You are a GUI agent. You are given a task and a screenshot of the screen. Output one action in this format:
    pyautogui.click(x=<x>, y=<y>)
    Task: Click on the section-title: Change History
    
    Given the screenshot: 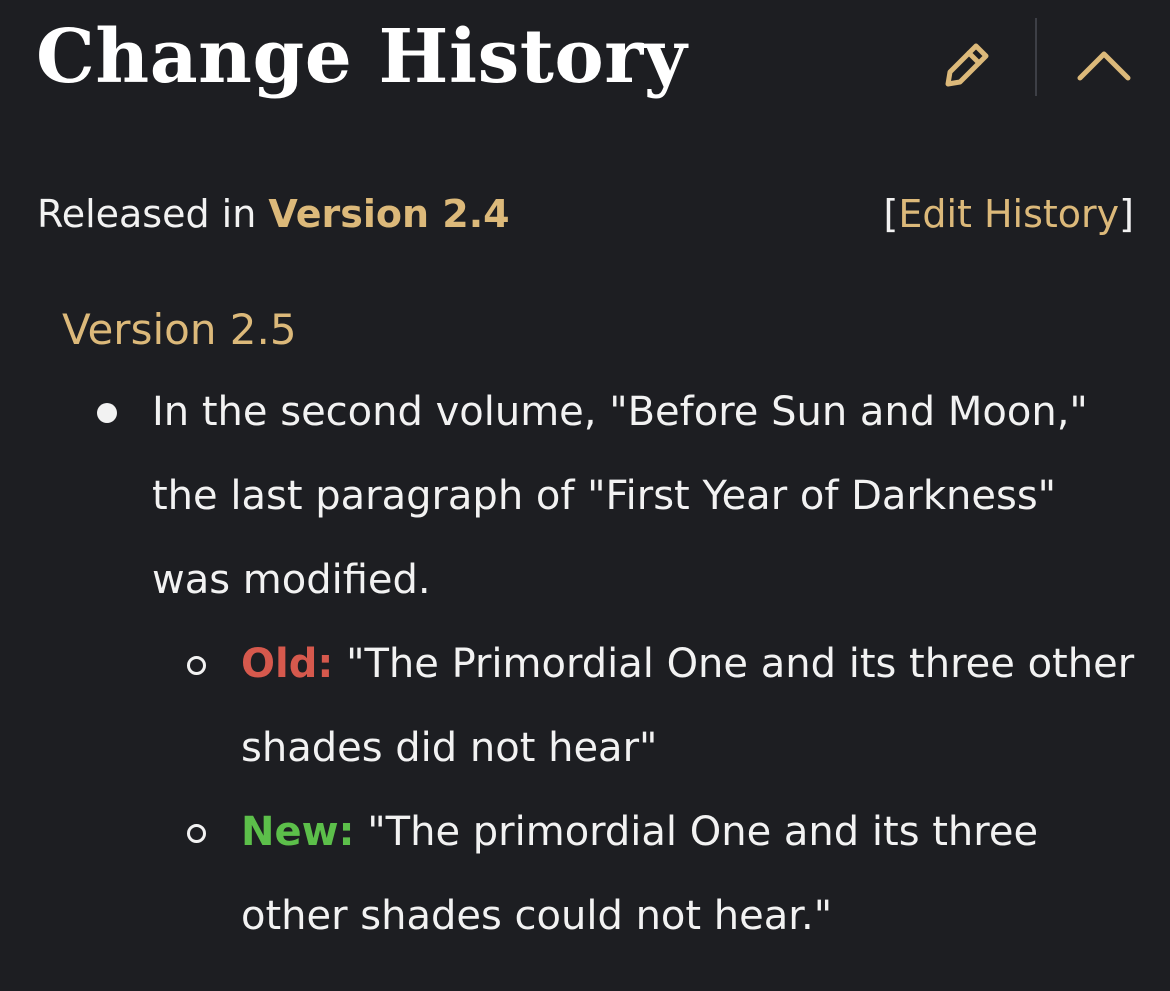 What is the action you would take?
    pyautogui.click(x=362, y=57)
    